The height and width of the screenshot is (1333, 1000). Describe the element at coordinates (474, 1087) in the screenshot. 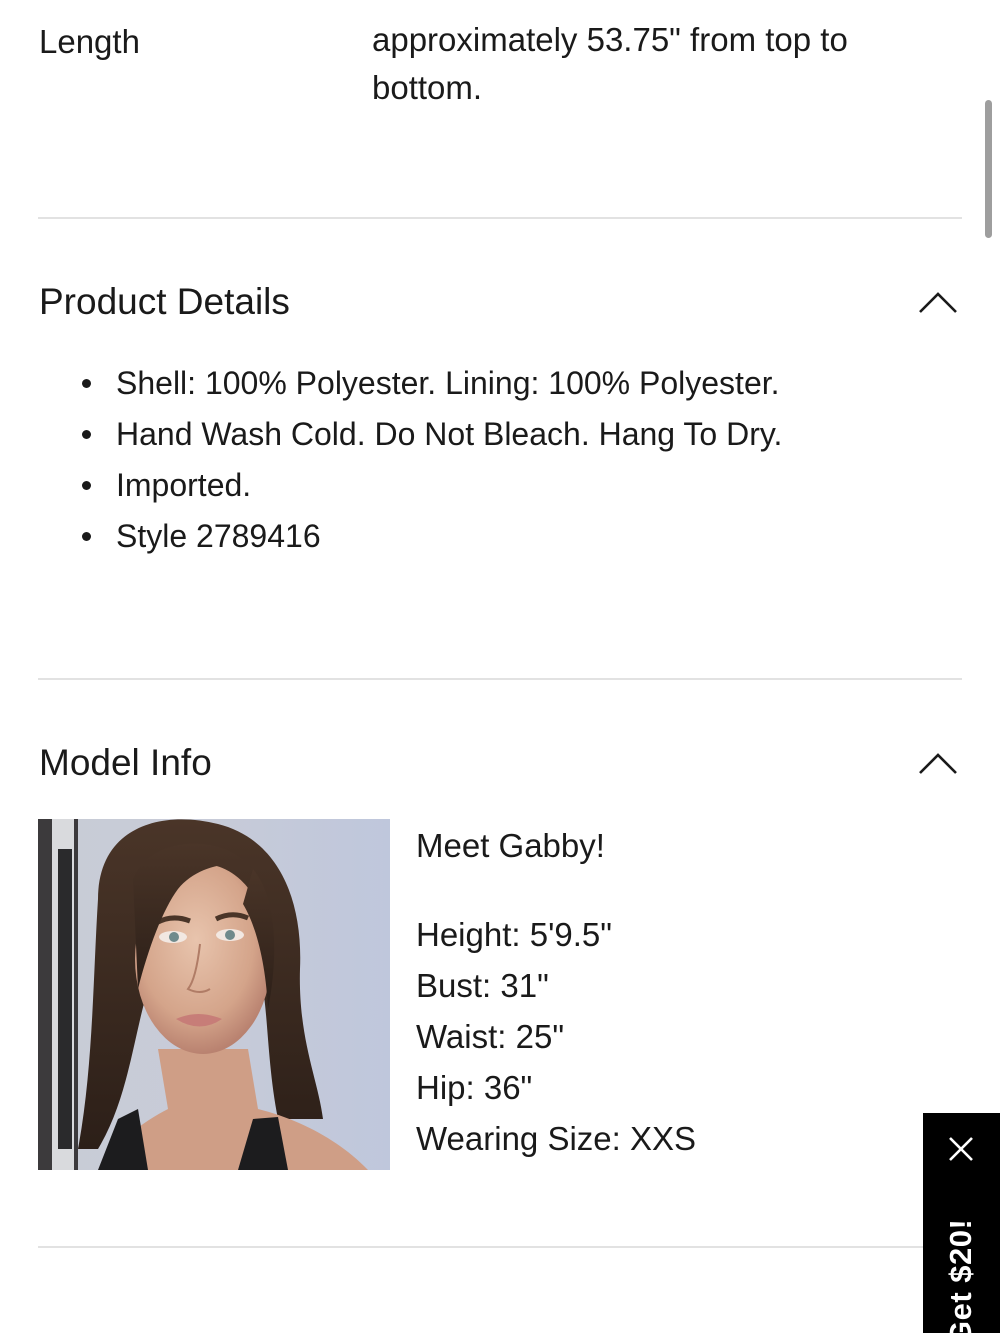

I see `model-stat-hip: Hip: 36"` at that location.